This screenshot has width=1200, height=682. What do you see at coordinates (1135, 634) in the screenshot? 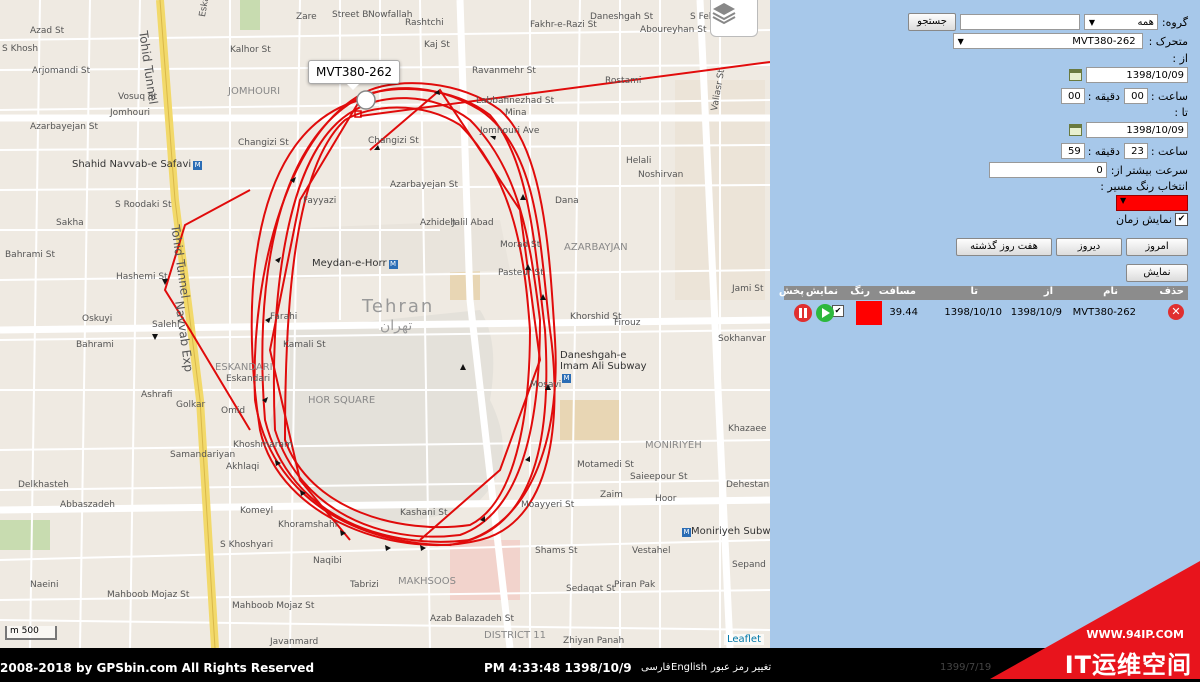
I see `watermark-url: WWW.94IP.COM` at bounding box center [1135, 634].